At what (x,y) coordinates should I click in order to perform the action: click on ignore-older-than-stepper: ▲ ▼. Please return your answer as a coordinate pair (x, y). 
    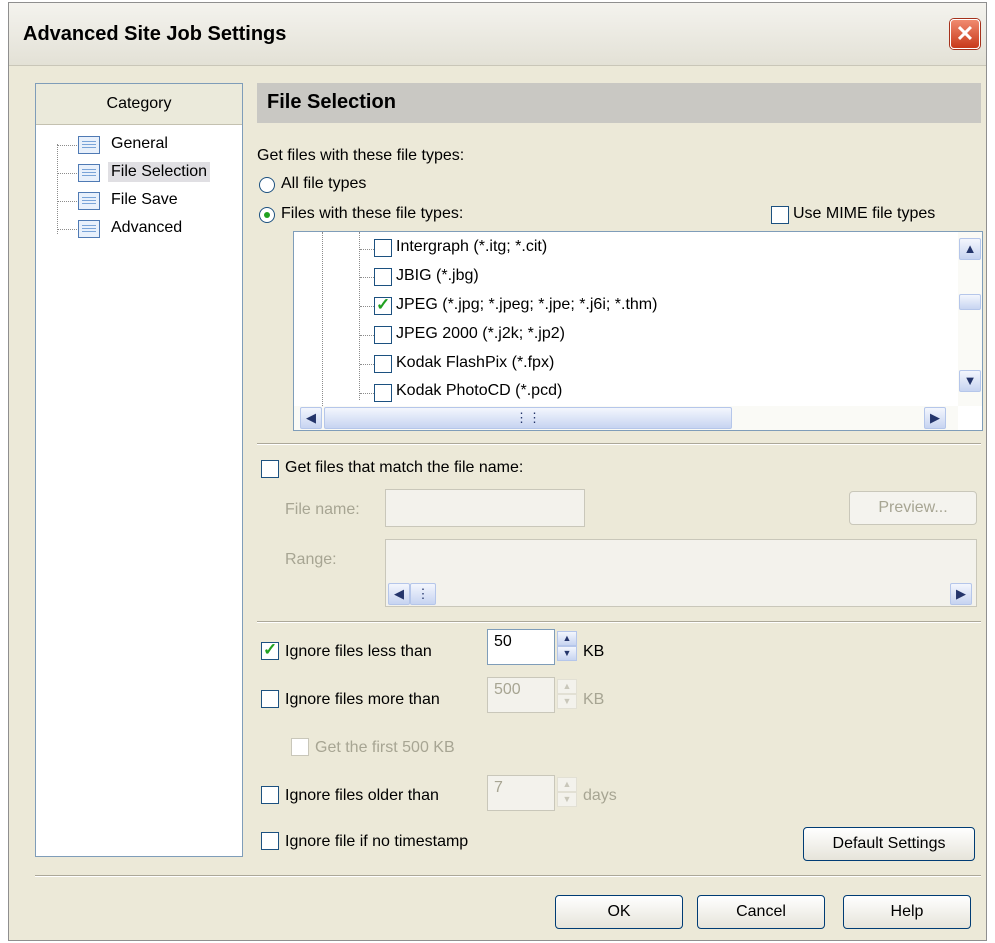
    Looking at the image, I should click on (567, 792).